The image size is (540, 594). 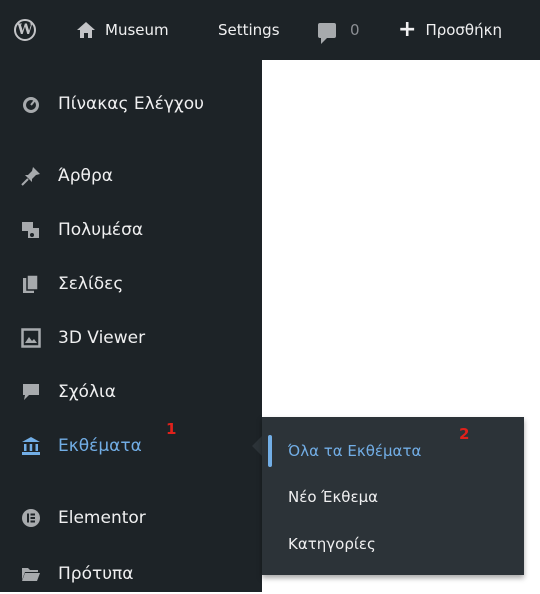 I want to click on menu-item-label: Πολυμέσα, so click(x=101, y=230).